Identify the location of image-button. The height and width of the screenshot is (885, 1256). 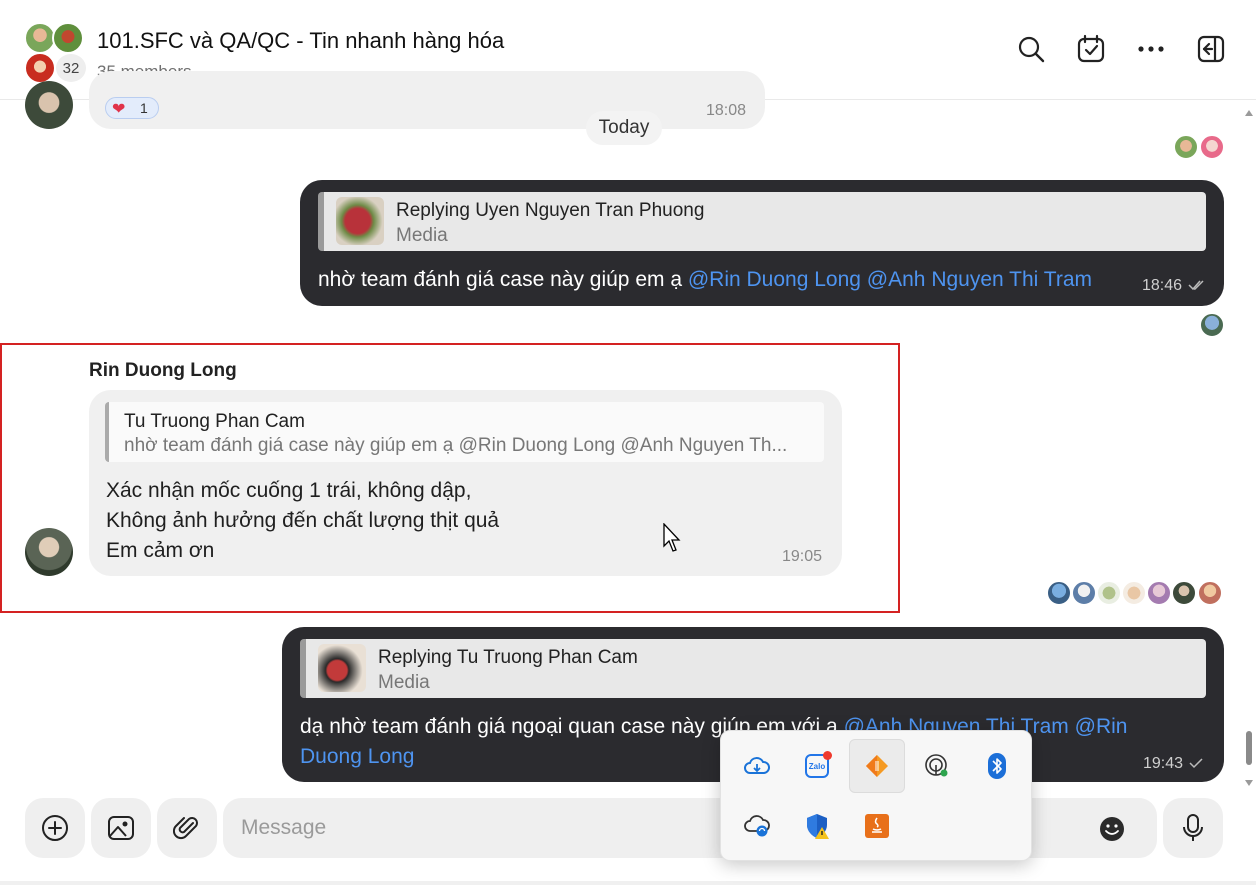
(121, 828).